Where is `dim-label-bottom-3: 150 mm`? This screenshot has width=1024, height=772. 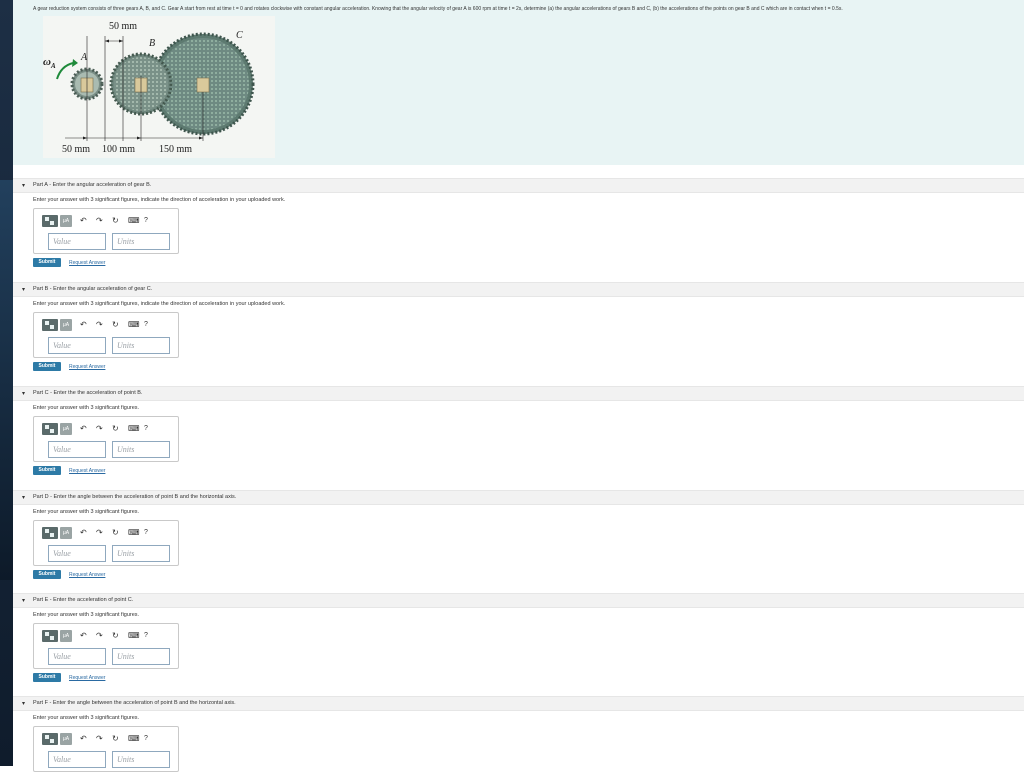
dim-label-bottom-3: 150 mm is located at coordinates (176, 149).